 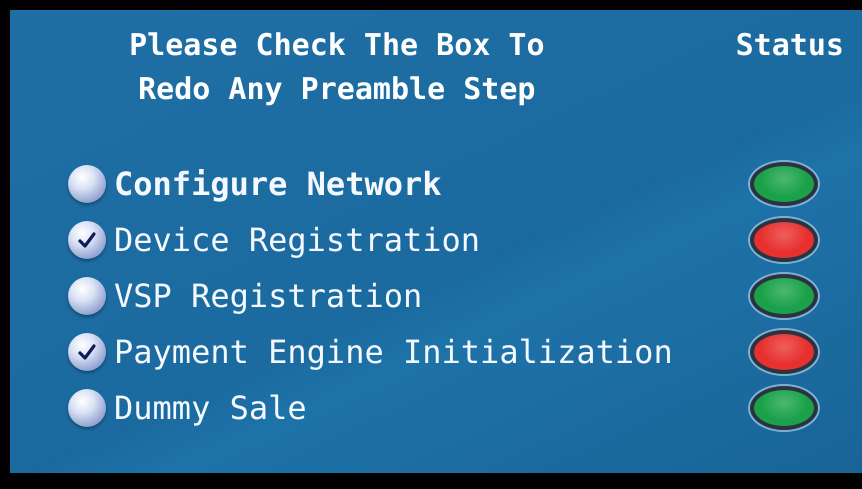 What do you see at coordinates (211, 408) in the screenshot?
I see `step-label: Dummy Sale` at bounding box center [211, 408].